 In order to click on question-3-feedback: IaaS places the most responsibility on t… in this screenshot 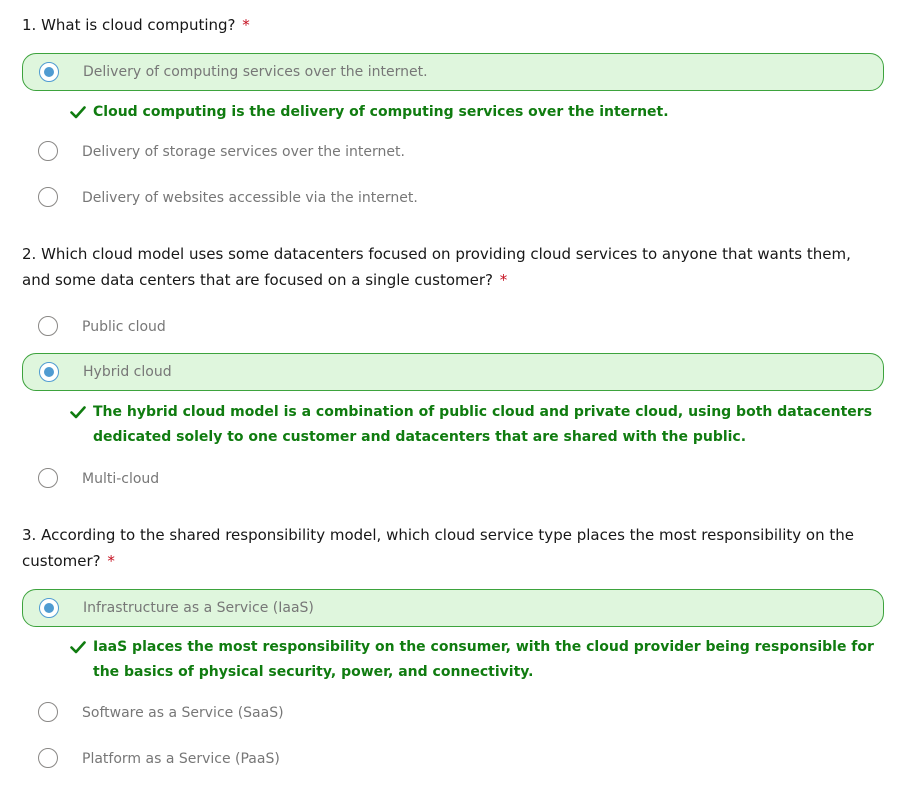, I will do `click(477, 660)`.